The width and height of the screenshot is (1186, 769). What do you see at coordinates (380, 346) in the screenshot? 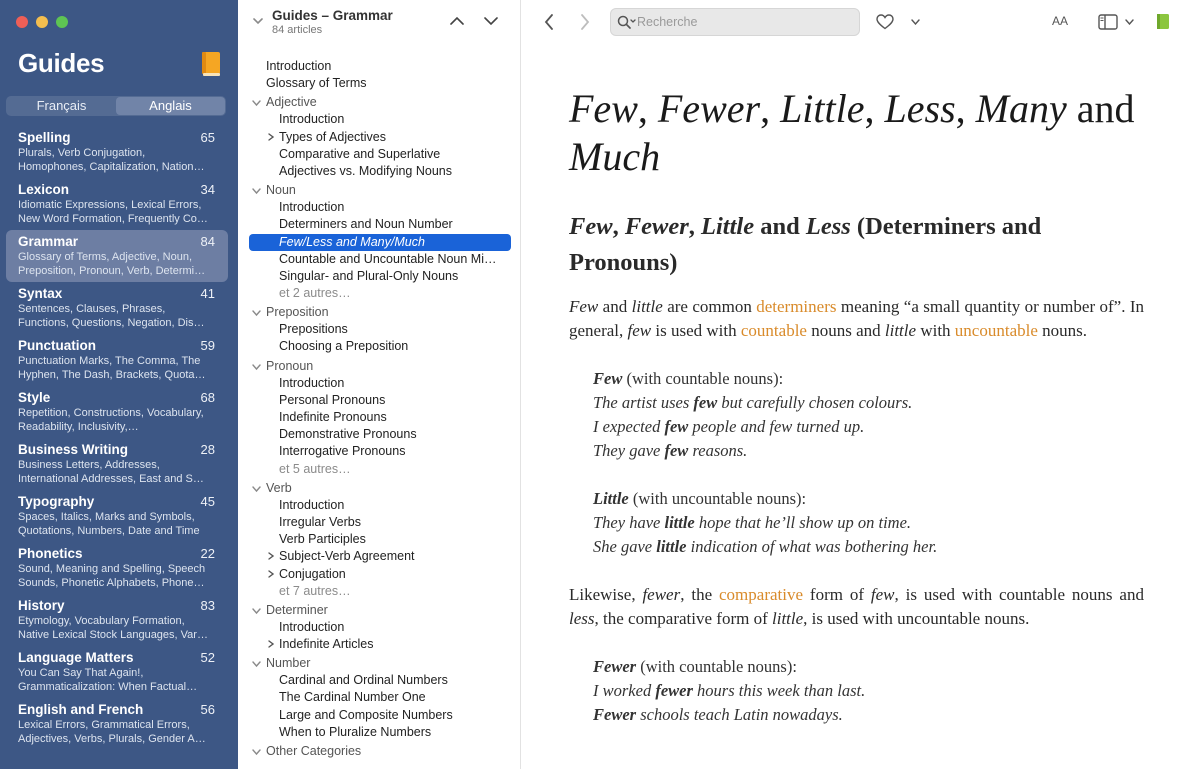
I see `toc-item: Choosing a Preposition` at bounding box center [380, 346].